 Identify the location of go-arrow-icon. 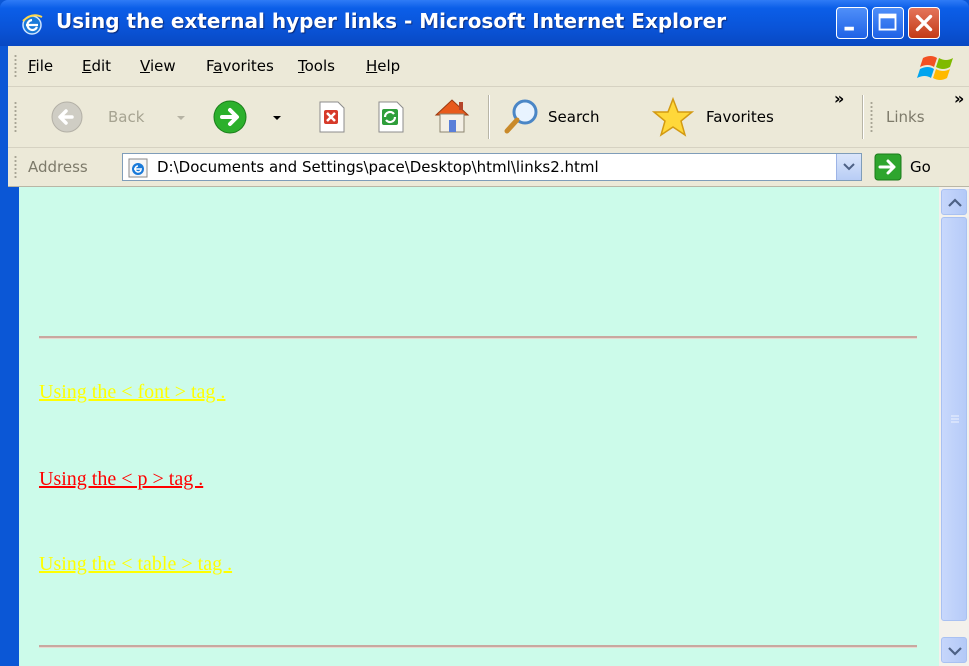
(888, 167).